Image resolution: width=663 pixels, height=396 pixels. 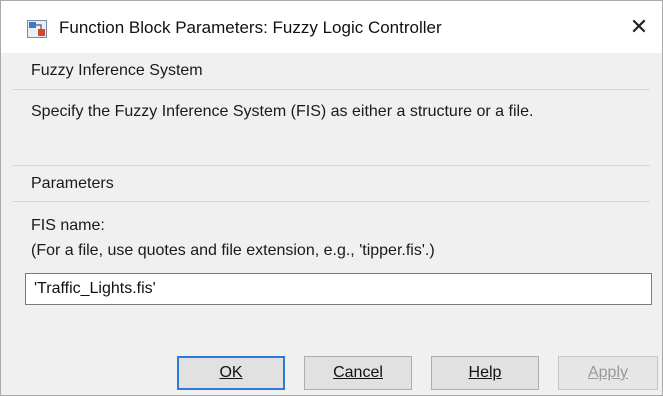 What do you see at coordinates (358, 373) in the screenshot?
I see `cancel-button: Cancel` at bounding box center [358, 373].